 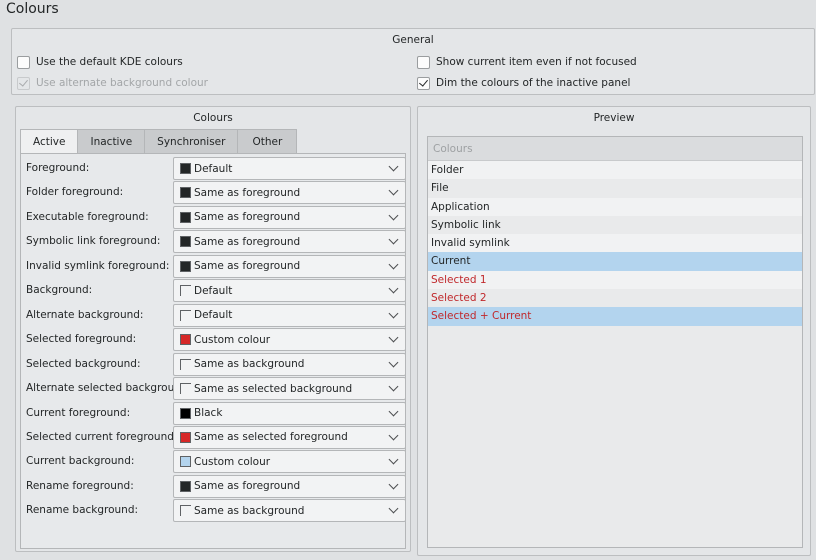 I want to click on show-current-item-label: Show current item even if not focused, so click(x=536, y=62).